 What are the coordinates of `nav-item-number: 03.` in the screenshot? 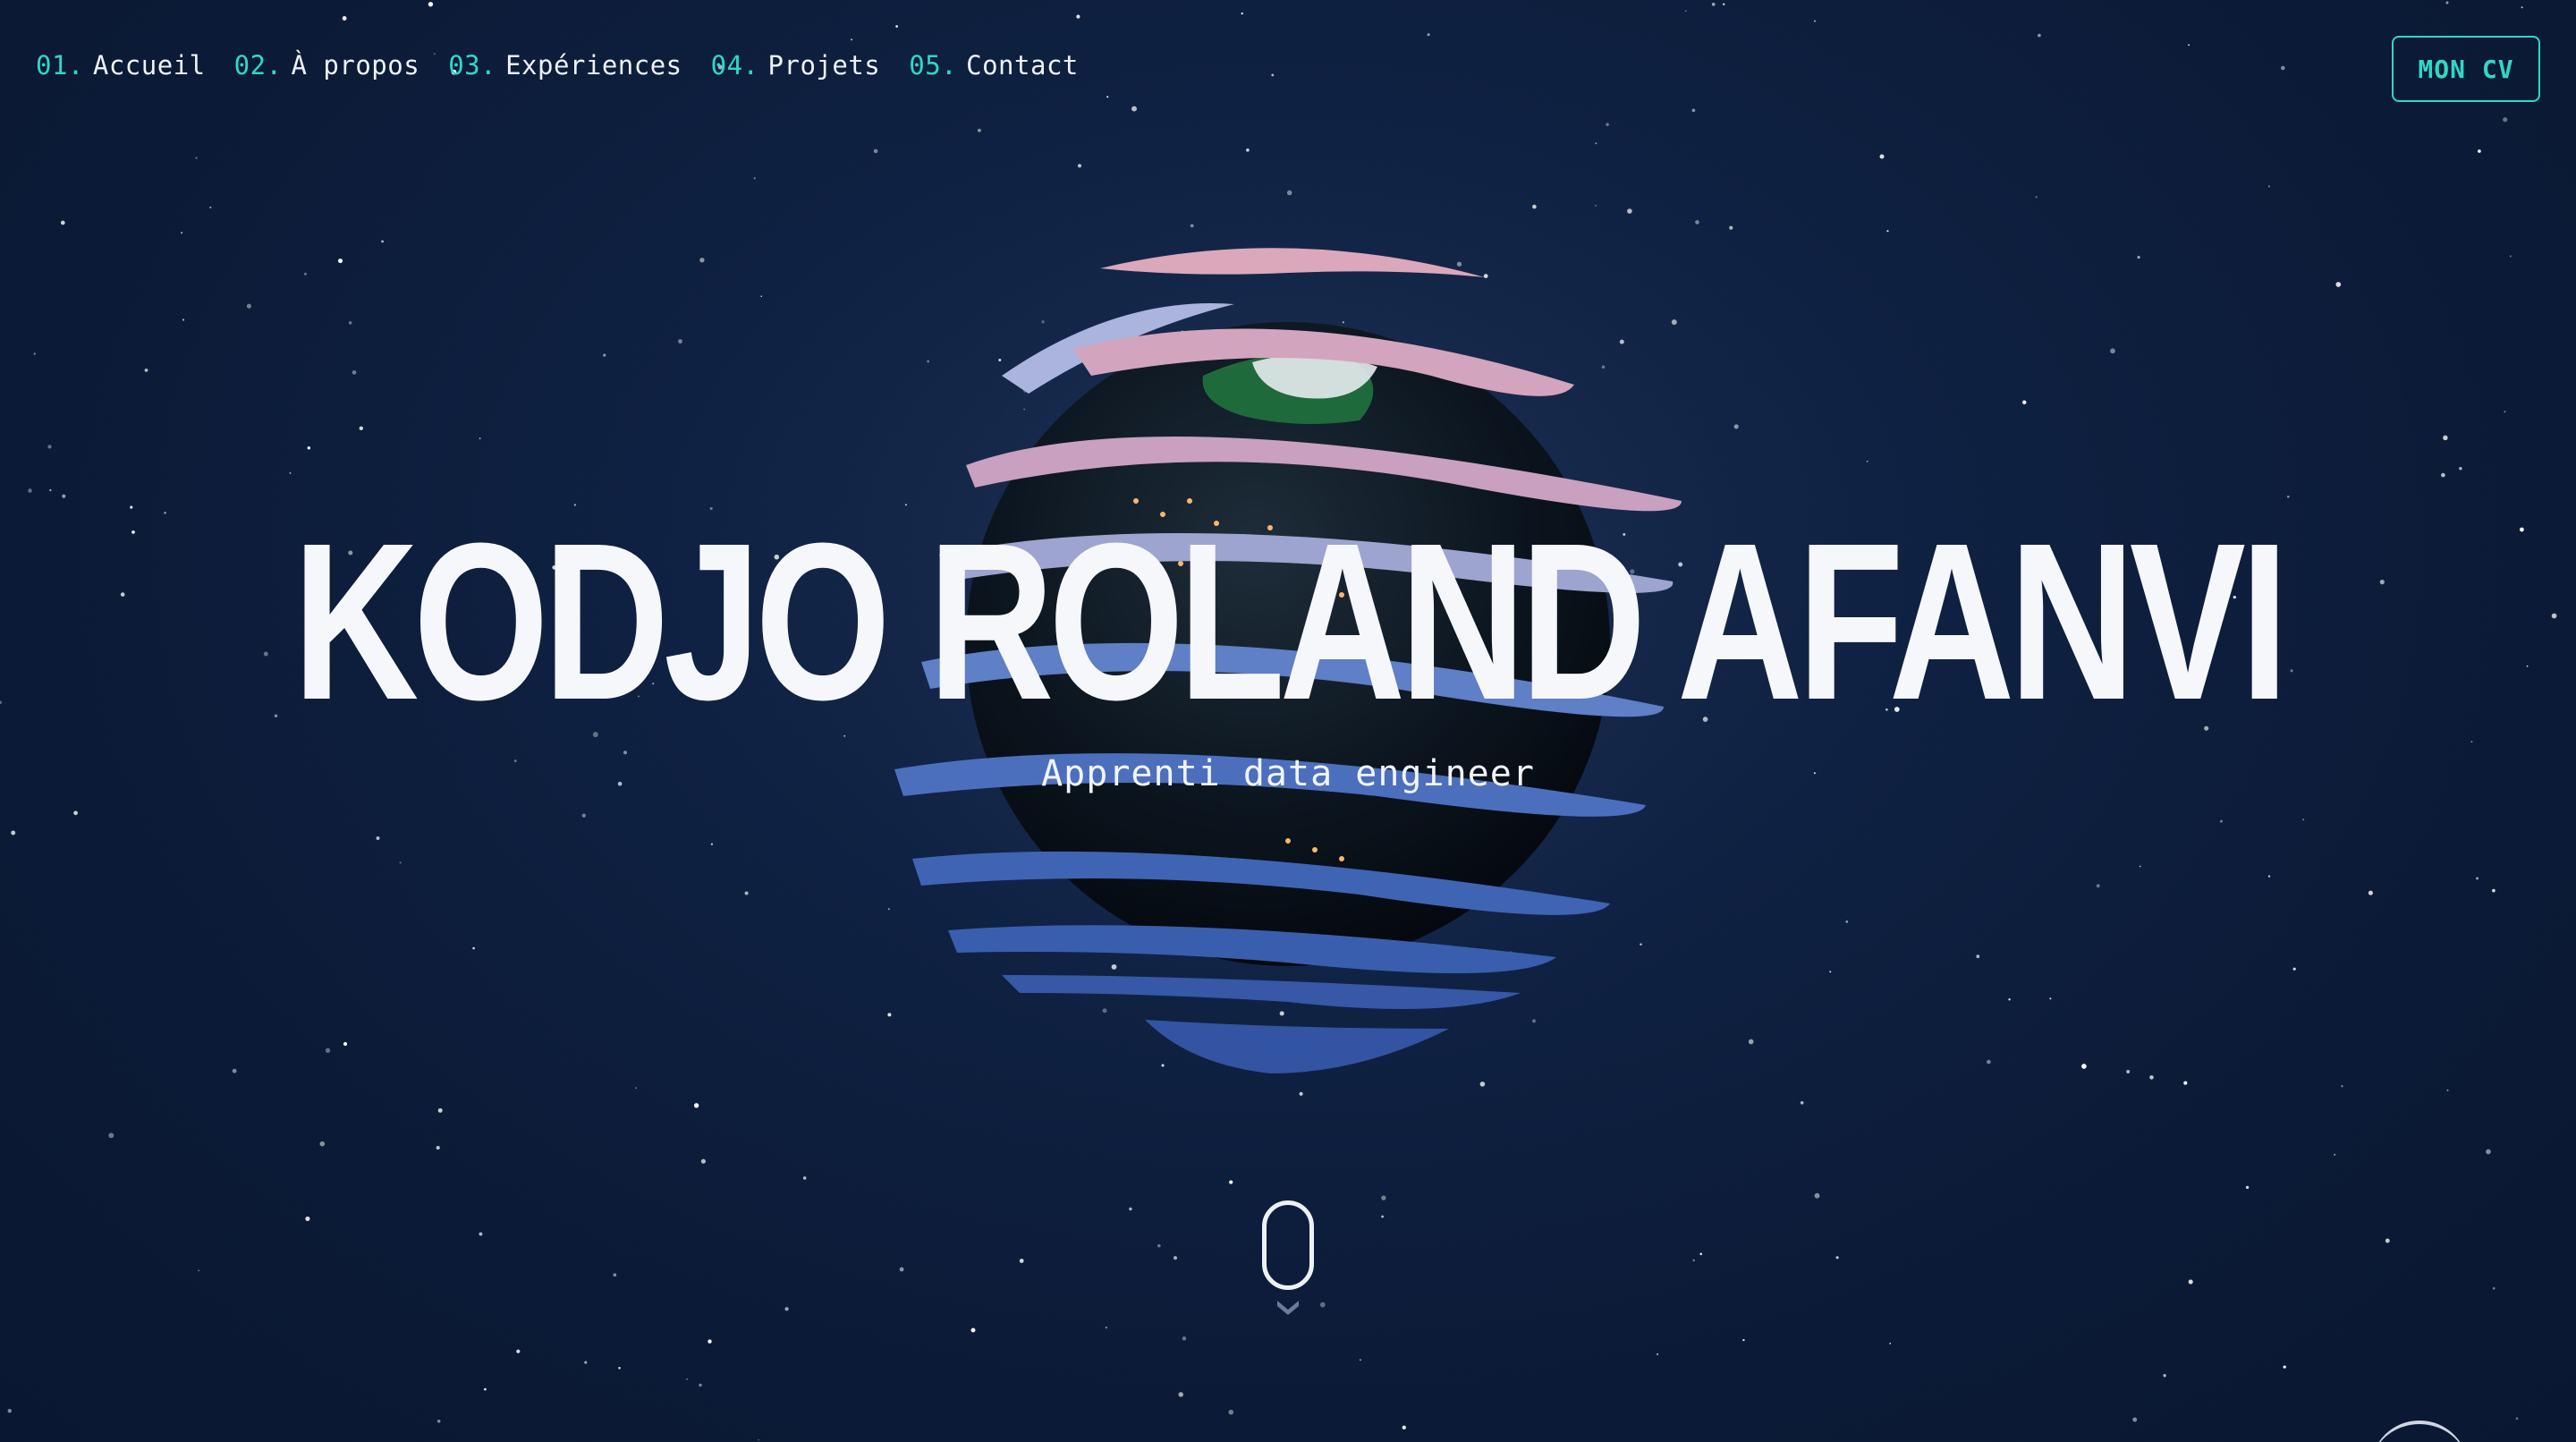 It's located at (472, 65).